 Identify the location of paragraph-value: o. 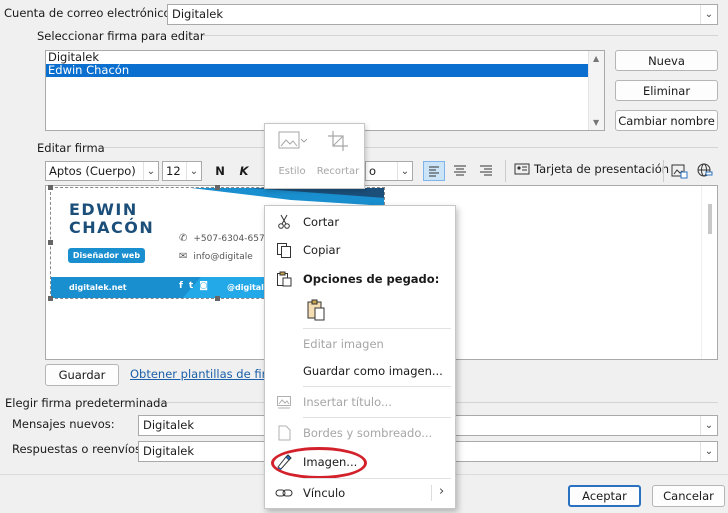
(373, 171).